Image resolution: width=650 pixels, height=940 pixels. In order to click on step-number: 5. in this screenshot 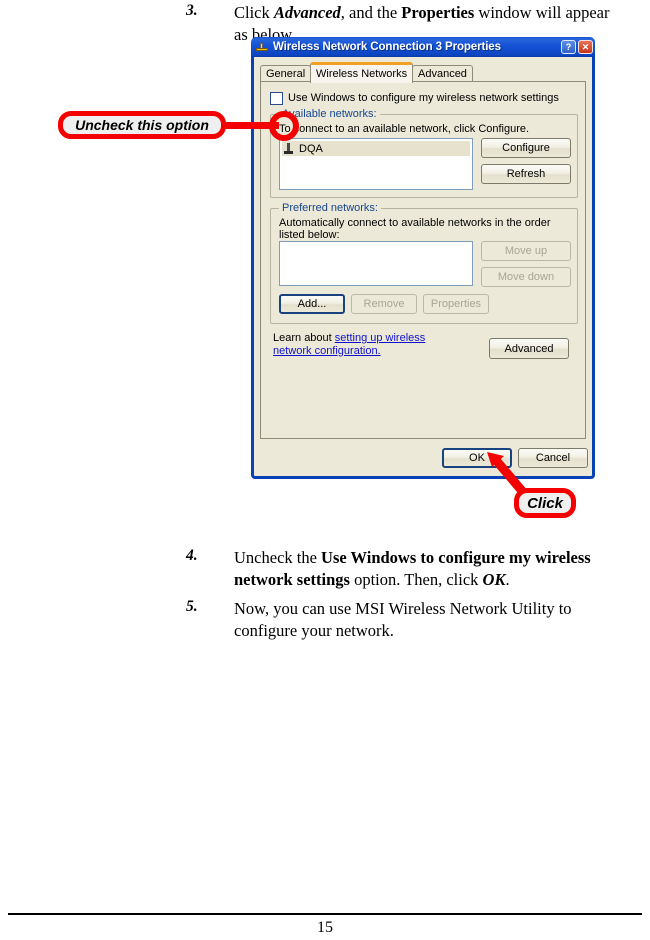, I will do `click(192, 606)`.